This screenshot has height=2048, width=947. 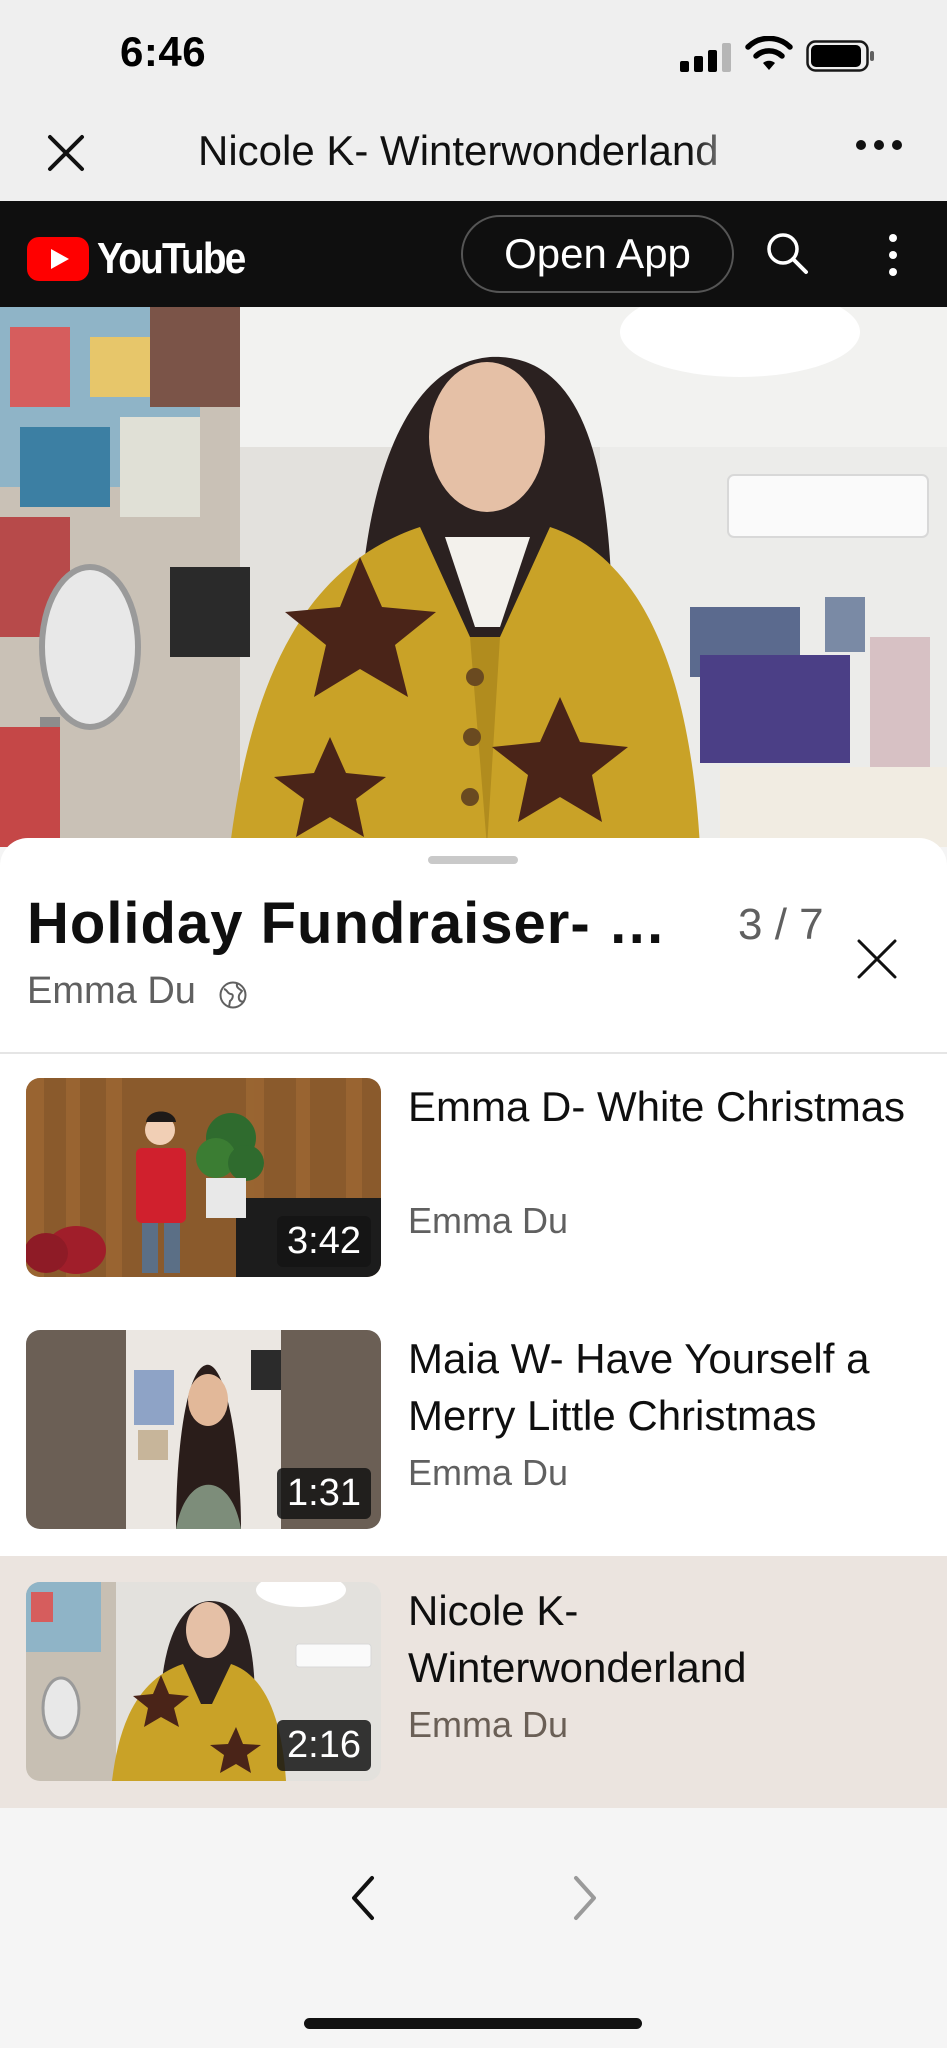 What do you see at coordinates (787, 253) in the screenshot?
I see `search-icon` at bounding box center [787, 253].